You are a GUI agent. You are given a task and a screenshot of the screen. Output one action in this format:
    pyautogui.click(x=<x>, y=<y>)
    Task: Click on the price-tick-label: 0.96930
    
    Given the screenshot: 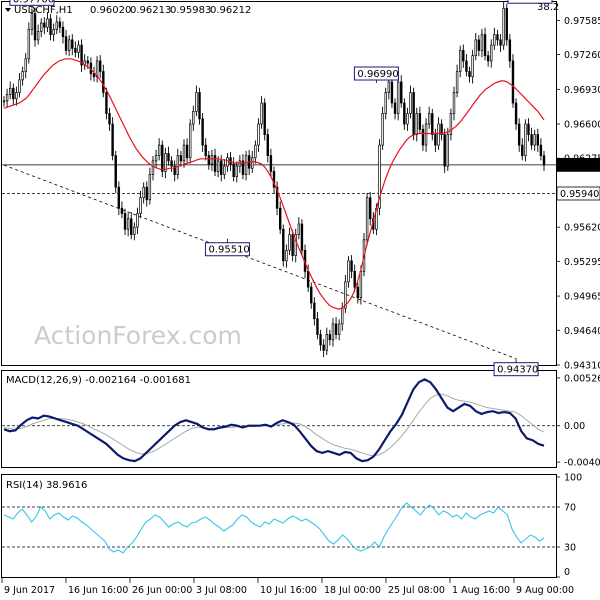 What is the action you would take?
    pyautogui.click(x=582, y=90)
    